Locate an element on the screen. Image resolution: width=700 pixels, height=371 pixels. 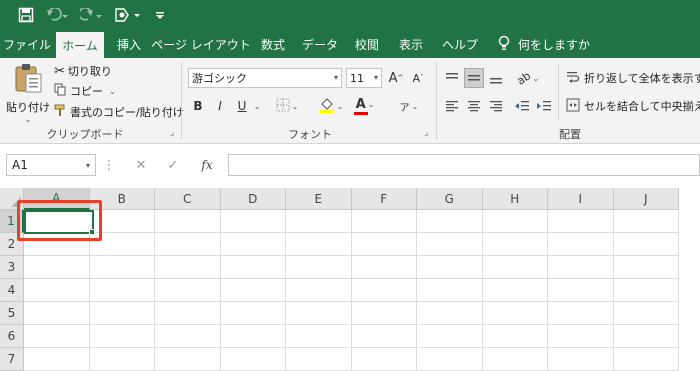
cell-I7 is located at coordinates (581, 359).